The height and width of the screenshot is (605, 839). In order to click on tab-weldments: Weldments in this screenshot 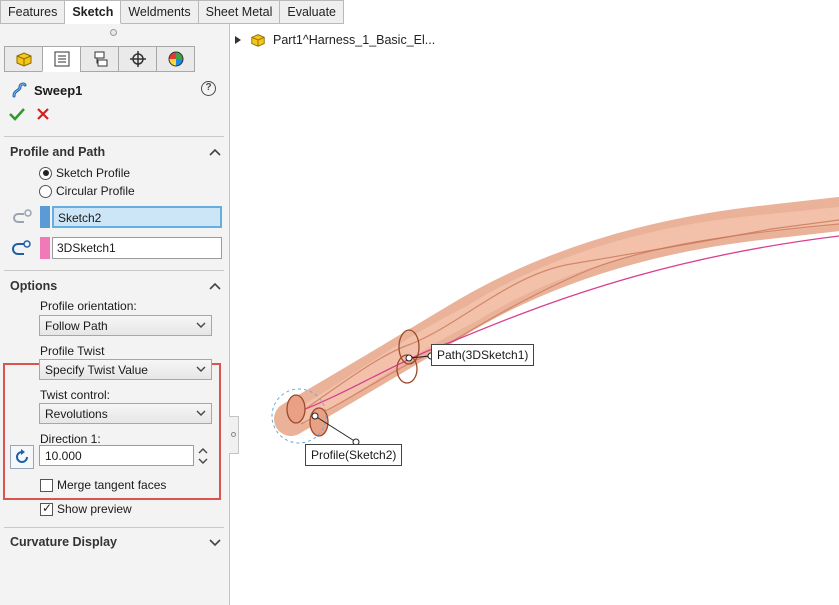, I will do `click(160, 12)`.